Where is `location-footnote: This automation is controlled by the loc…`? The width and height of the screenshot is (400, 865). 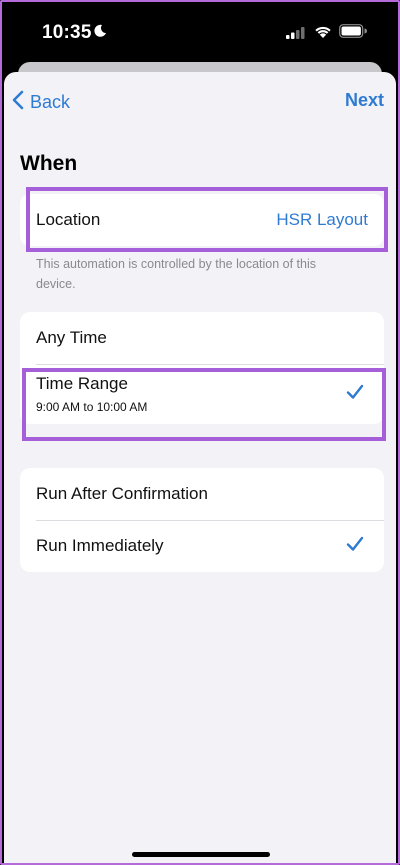
location-footnote: This automation is controlled by the loc… is located at coordinates (176, 274).